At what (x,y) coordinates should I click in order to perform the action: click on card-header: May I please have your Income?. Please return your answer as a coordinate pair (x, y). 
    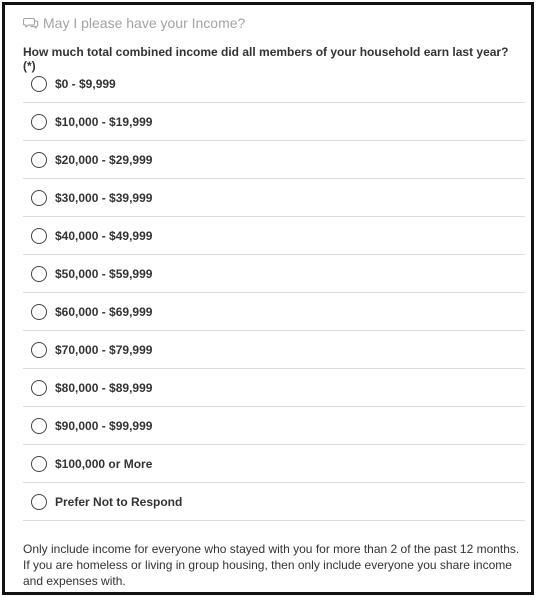
    Looking at the image, I should click on (134, 23).